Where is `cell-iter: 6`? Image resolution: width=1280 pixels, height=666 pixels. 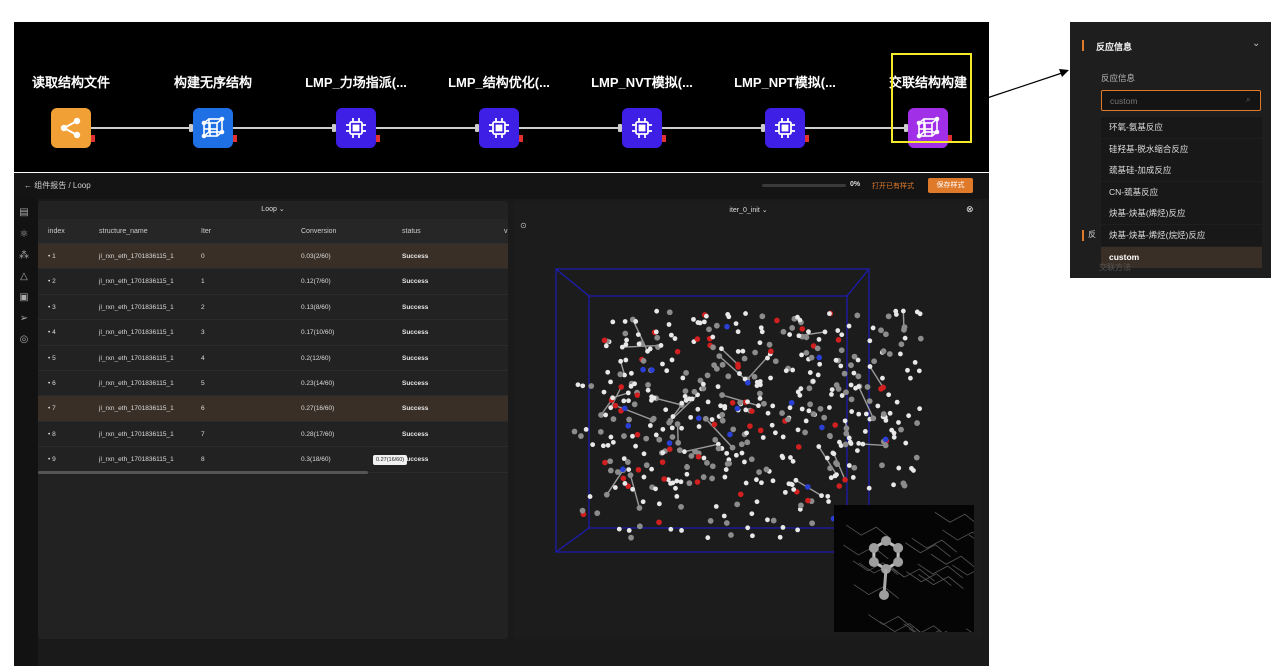
cell-iter: 6 is located at coordinates (203, 409).